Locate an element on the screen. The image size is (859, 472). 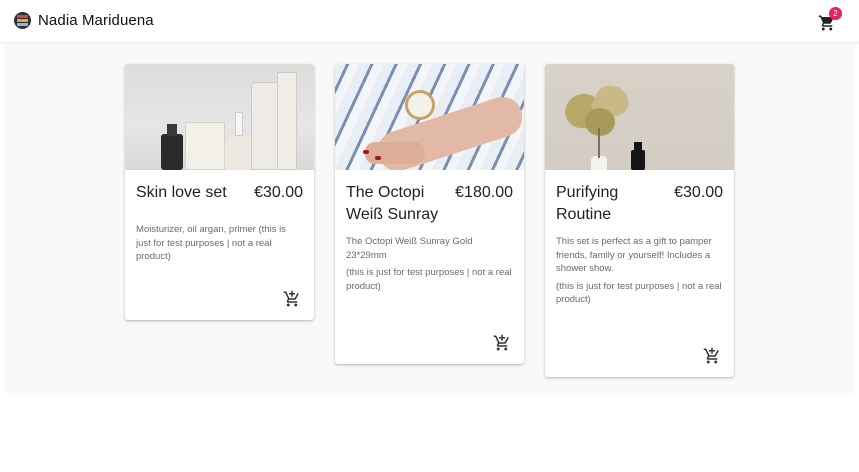
cart-button: 2 is located at coordinates (829, 20).